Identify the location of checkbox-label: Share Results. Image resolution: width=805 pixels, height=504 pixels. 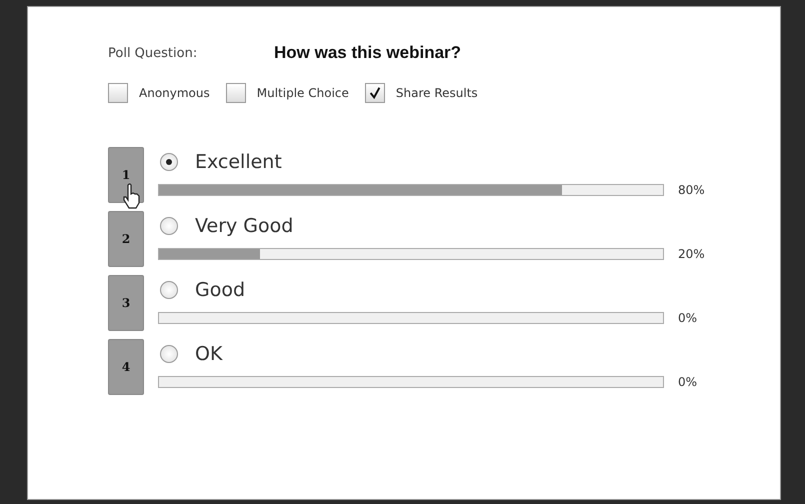
(437, 93).